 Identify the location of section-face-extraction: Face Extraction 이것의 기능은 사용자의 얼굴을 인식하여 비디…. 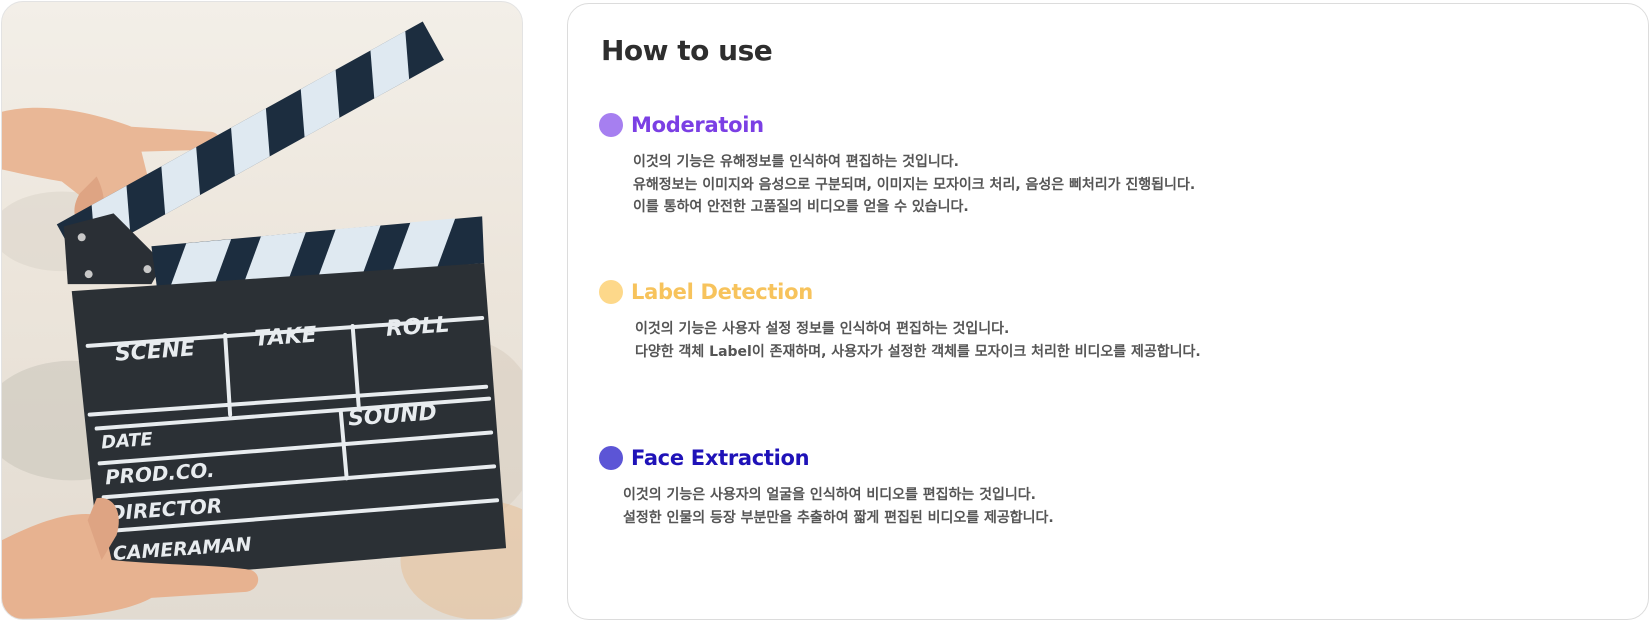
(826, 487).